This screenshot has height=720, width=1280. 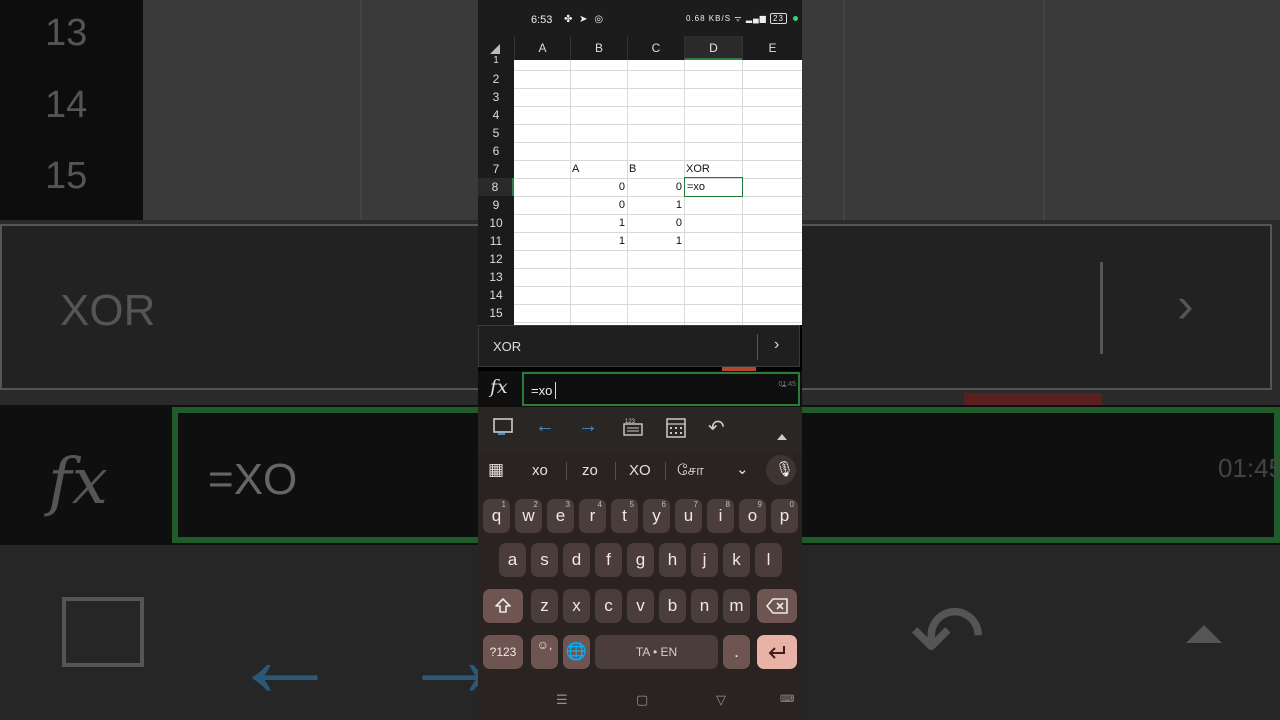 What do you see at coordinates (576, 606) in the screenshot?
I see `key-x: x` at bounding box center [576, 606].